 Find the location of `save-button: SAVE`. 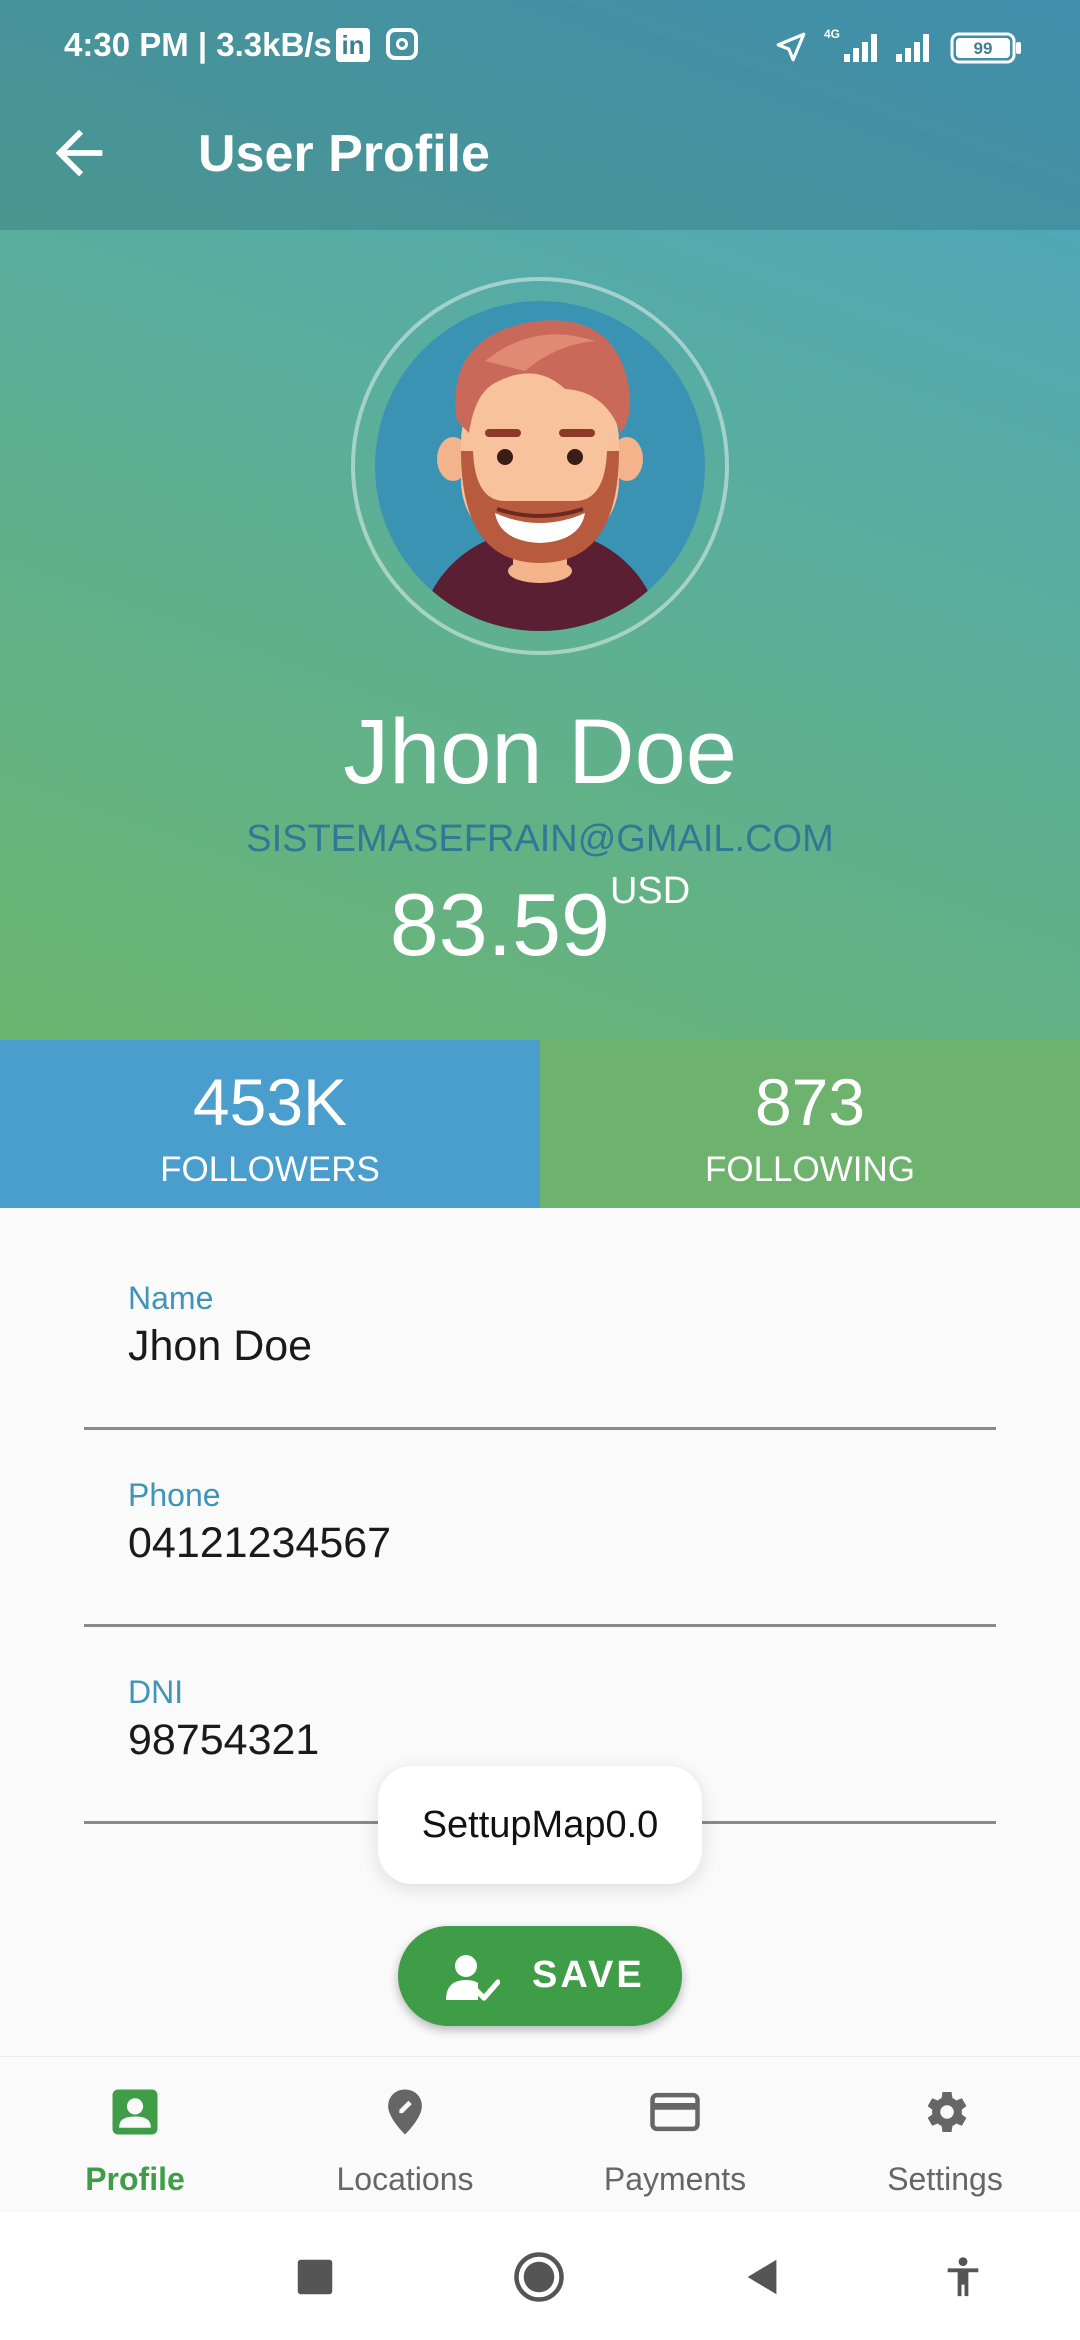

save-button: SAVE is located at coordinates (540, 1976).